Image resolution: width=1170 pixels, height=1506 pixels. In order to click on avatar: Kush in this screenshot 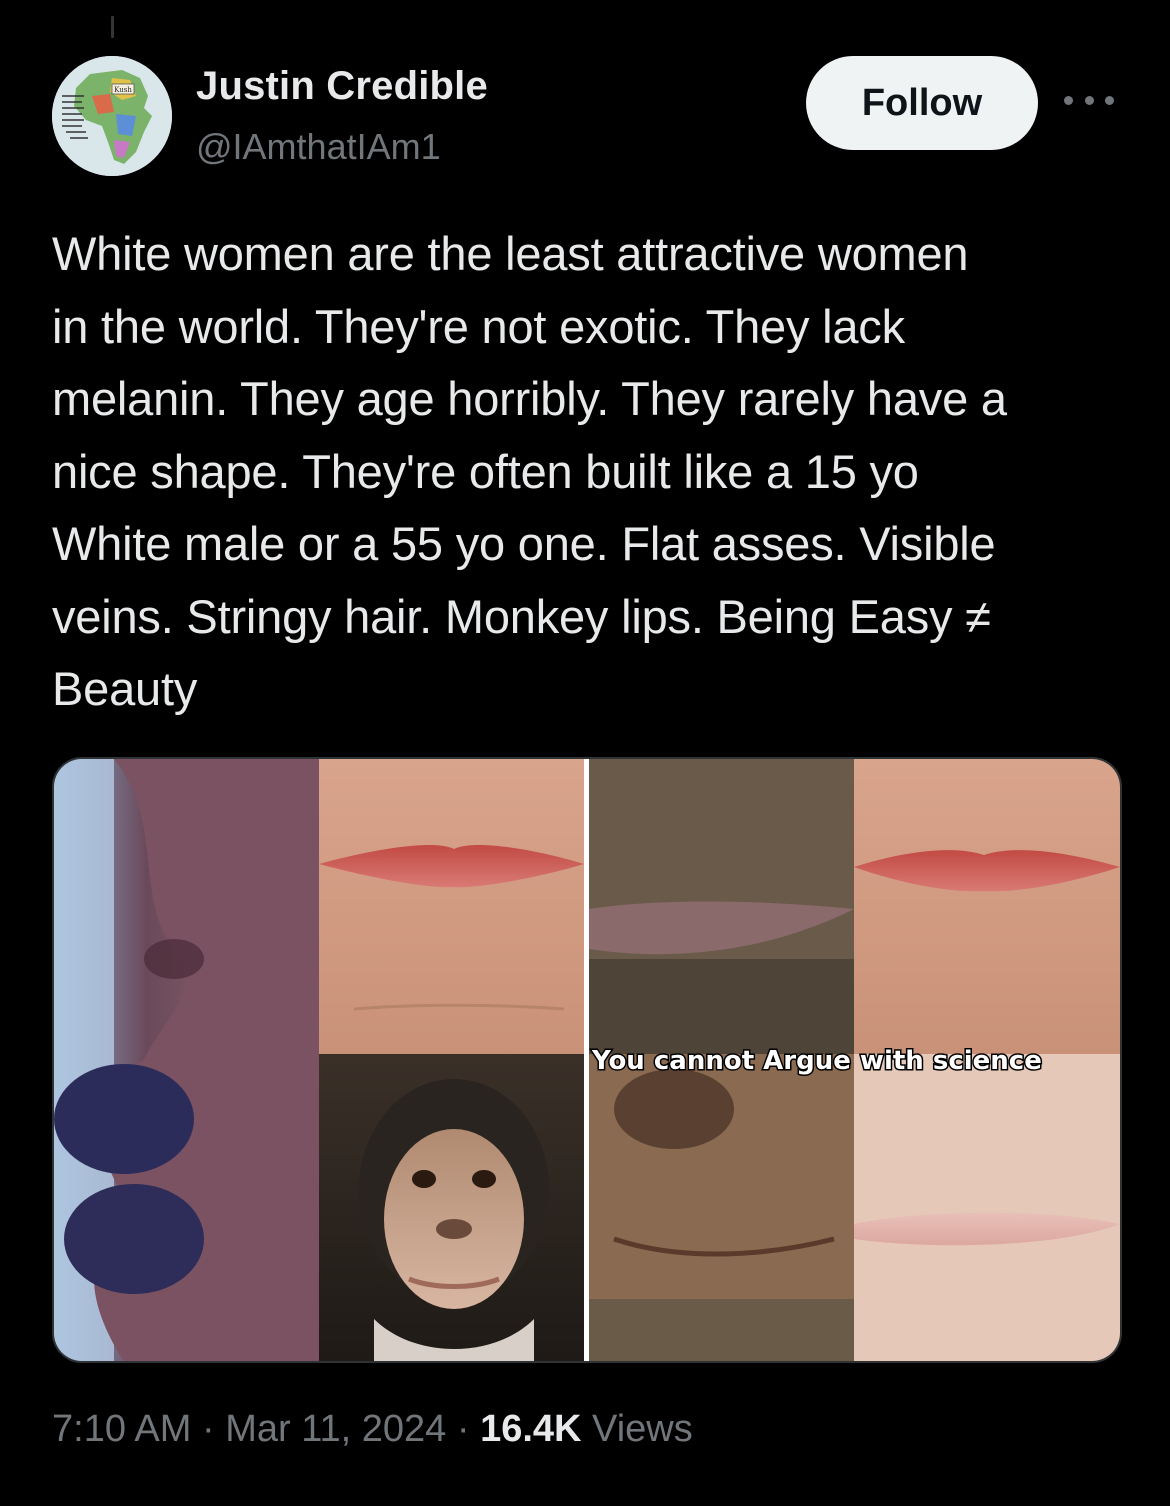, I will do `click(112, 116)`.